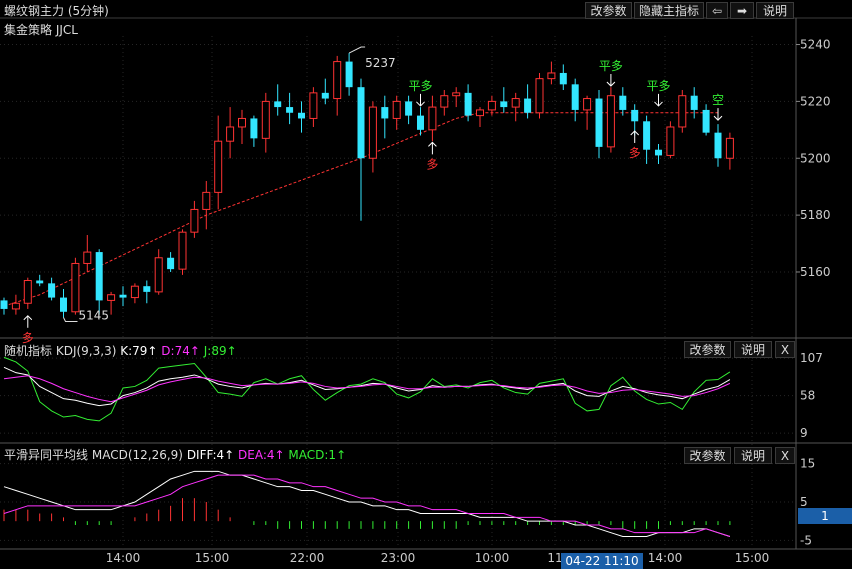 The width and height of the screenshot is (852, 569). What do you see at coordinates (785, 349) in the screenshot?
I see `kdj-close-icon: X` at bounding box center [785, 349].